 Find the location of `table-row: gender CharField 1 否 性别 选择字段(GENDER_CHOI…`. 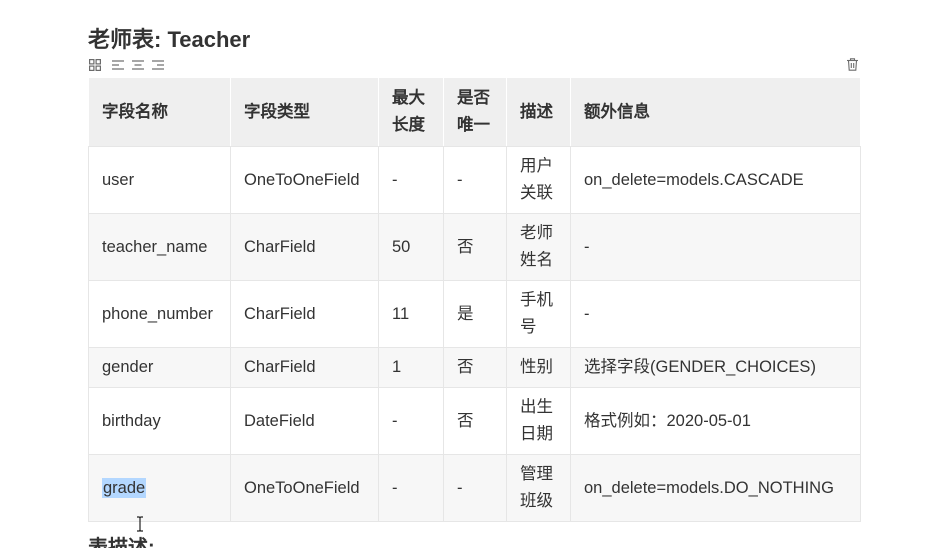

table-row: gender CharField 1 否 性别 选择字段(GENDER_CHOI… is located at coordinates (474, 367).